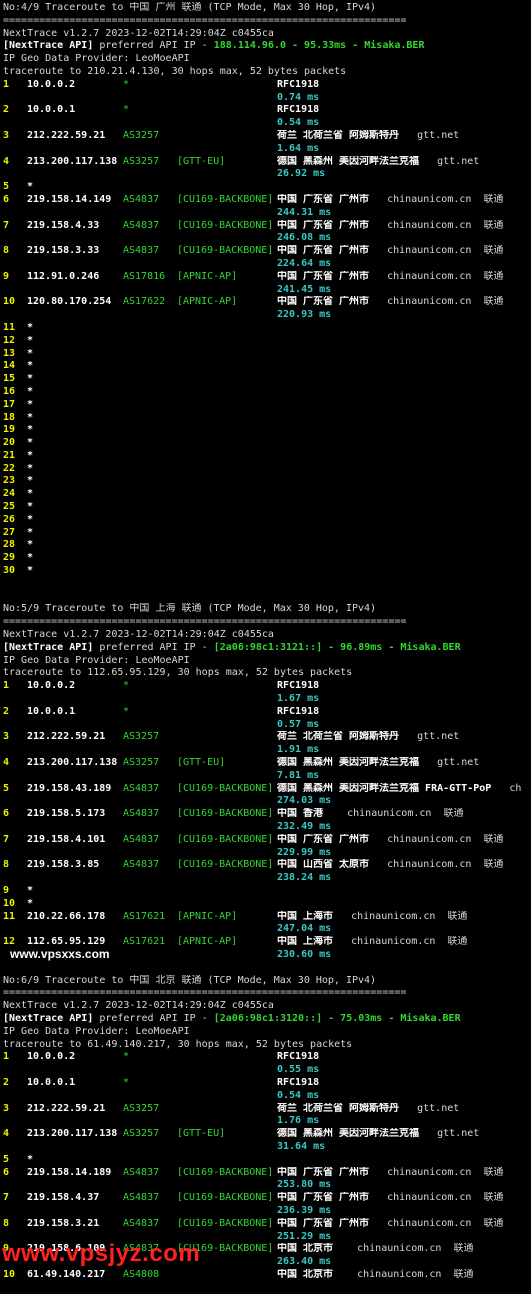 The image size is (531, 1294). What do you see at coordinates (6, 737) in the screenshot?
I see `hop-number: 3` at bounding box center [6, 737].